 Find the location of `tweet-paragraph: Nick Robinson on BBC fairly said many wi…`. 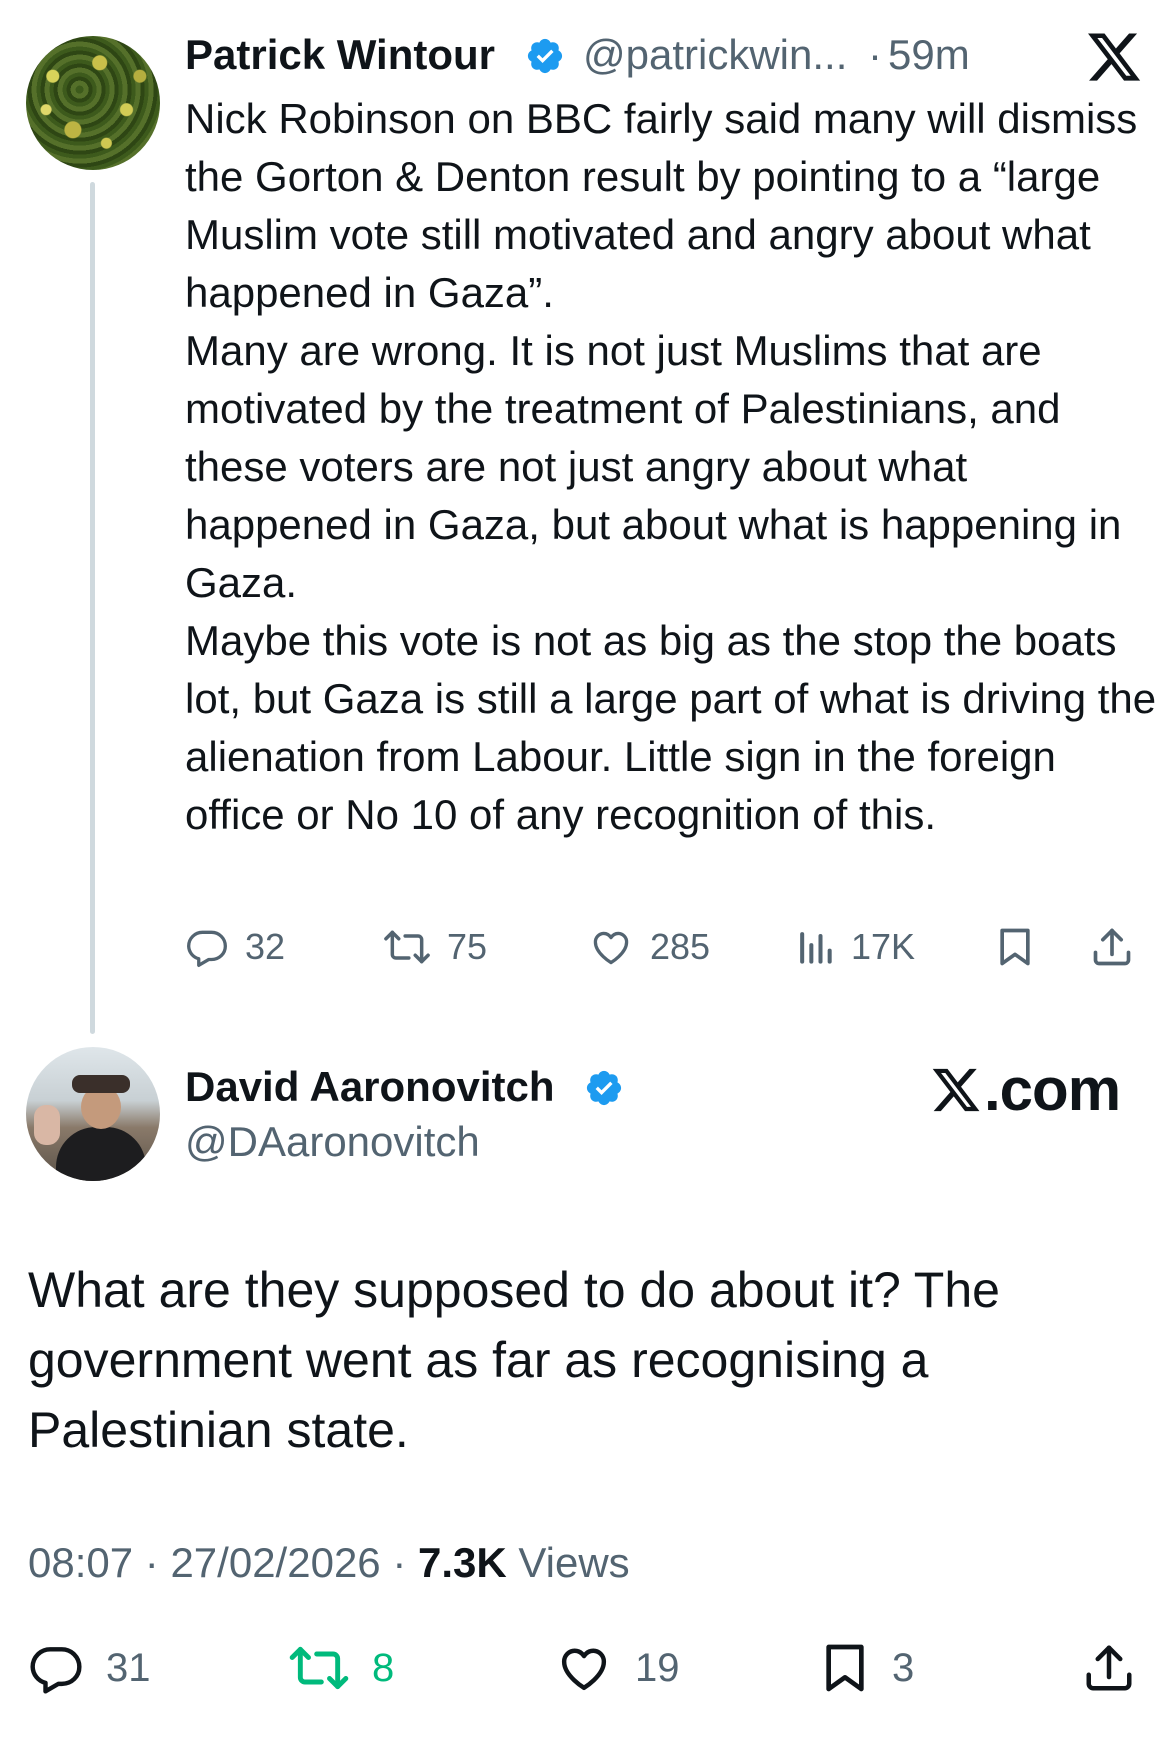

tweet-paragraph: Nick Robinson on BBC fairly said many wi… is located at coordinates (661, 205).